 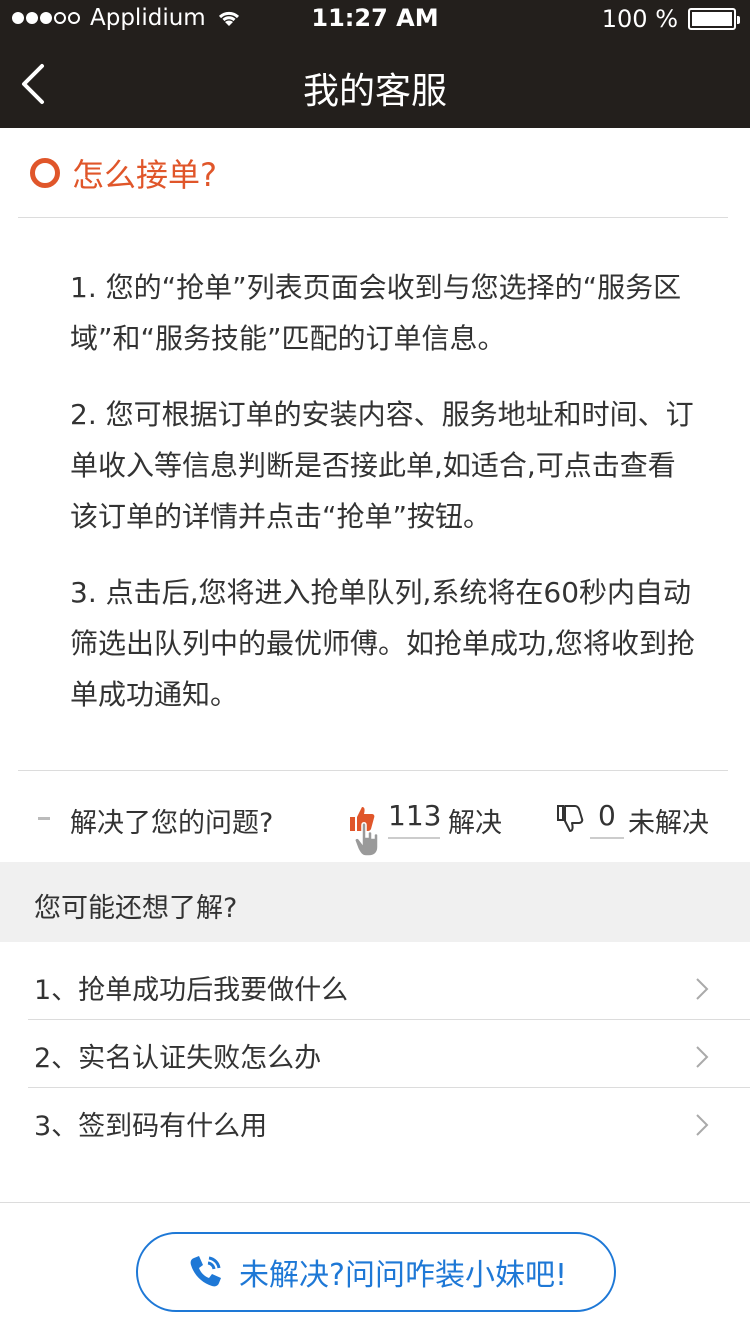 I want to click on phone-icon, so click(x=206, y=1271).